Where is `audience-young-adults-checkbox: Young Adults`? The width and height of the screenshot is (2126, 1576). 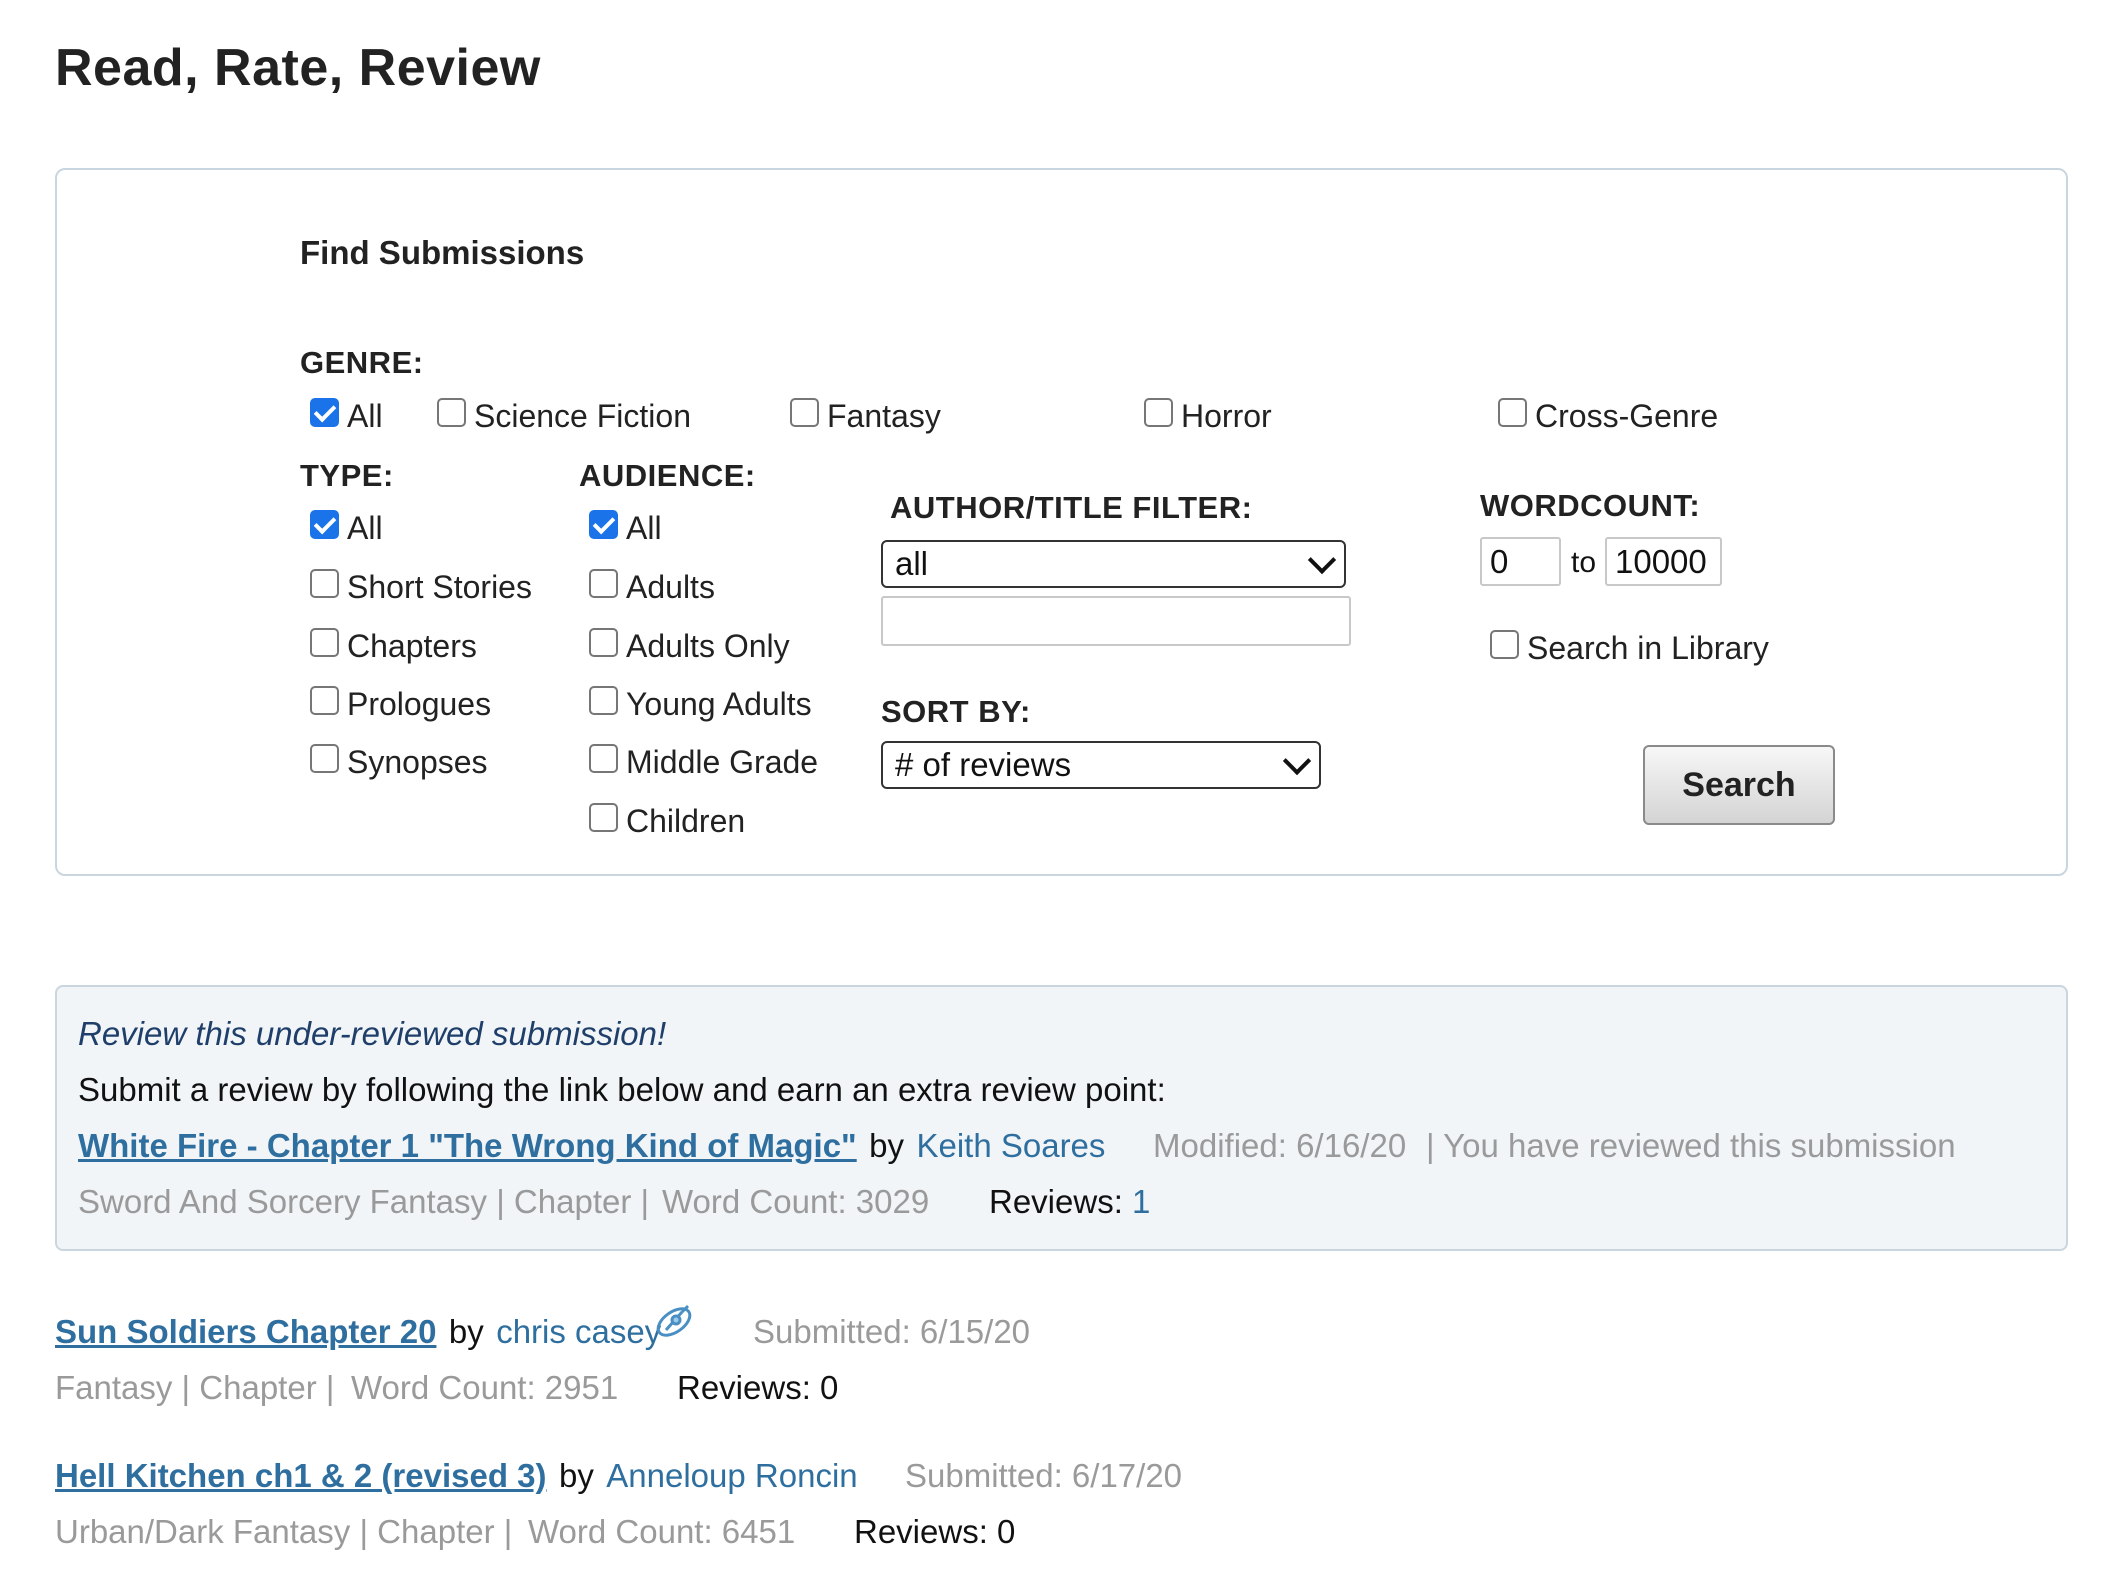 audience-young-adults-checkbox: Young Adults is located at coordinates (700, 704).